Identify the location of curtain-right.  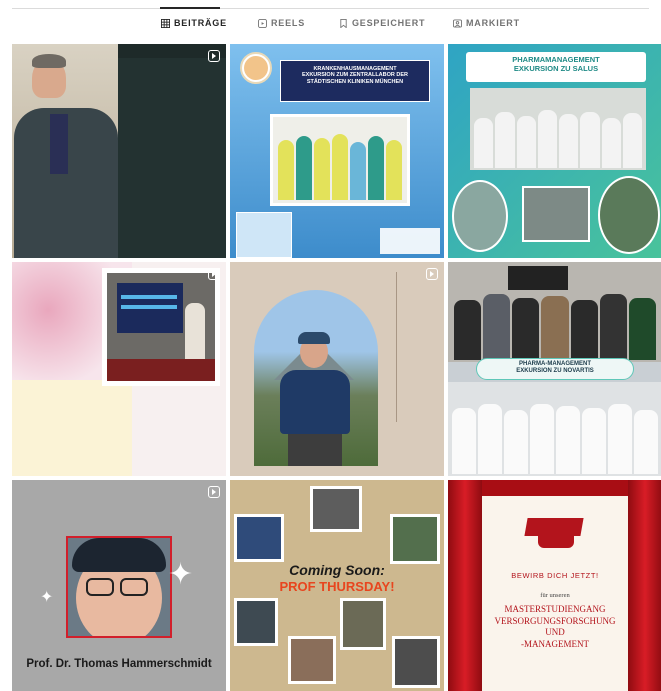
(644, 585).